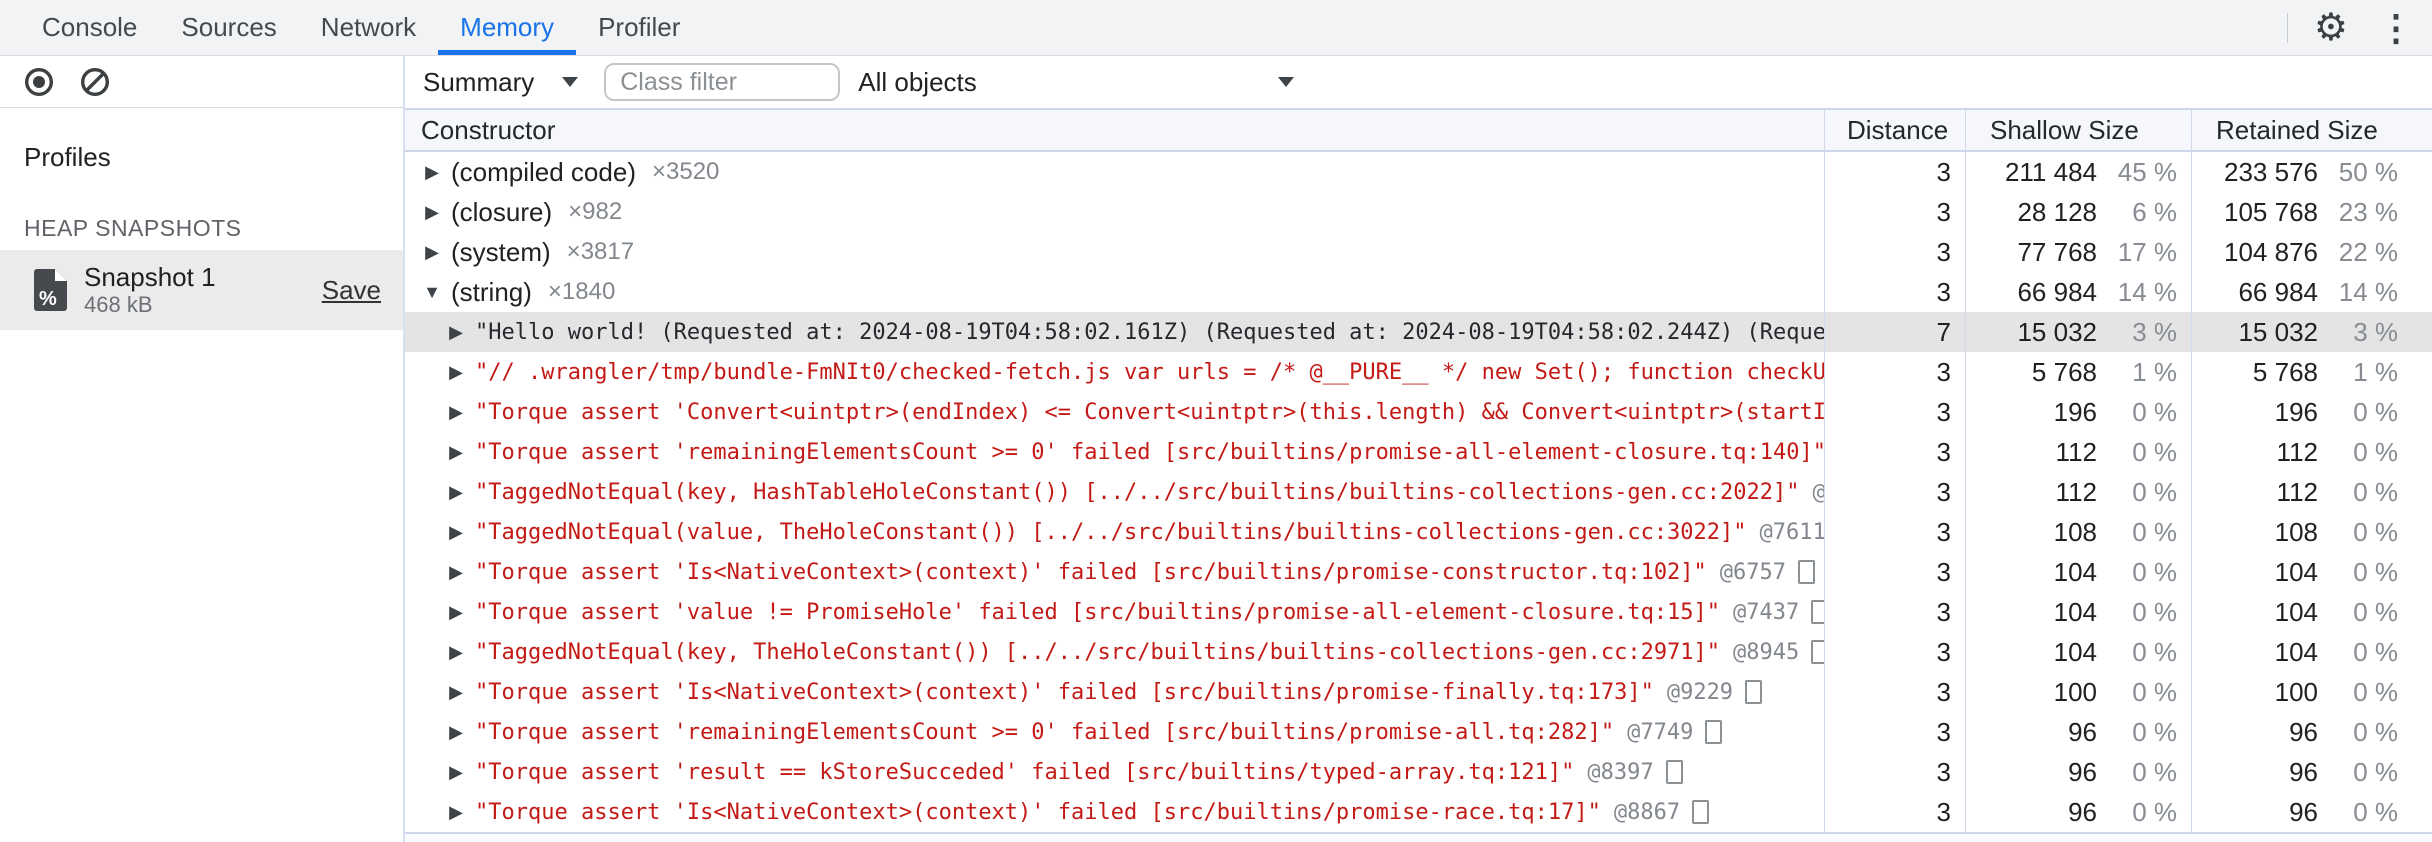 The height and width of the screenshot is (842, 2432). What do you see at coordinates (2078, 532) in the screenshot?
I see `shallow-size-cell: 108 0 %` at bounding box center [2078, 532].